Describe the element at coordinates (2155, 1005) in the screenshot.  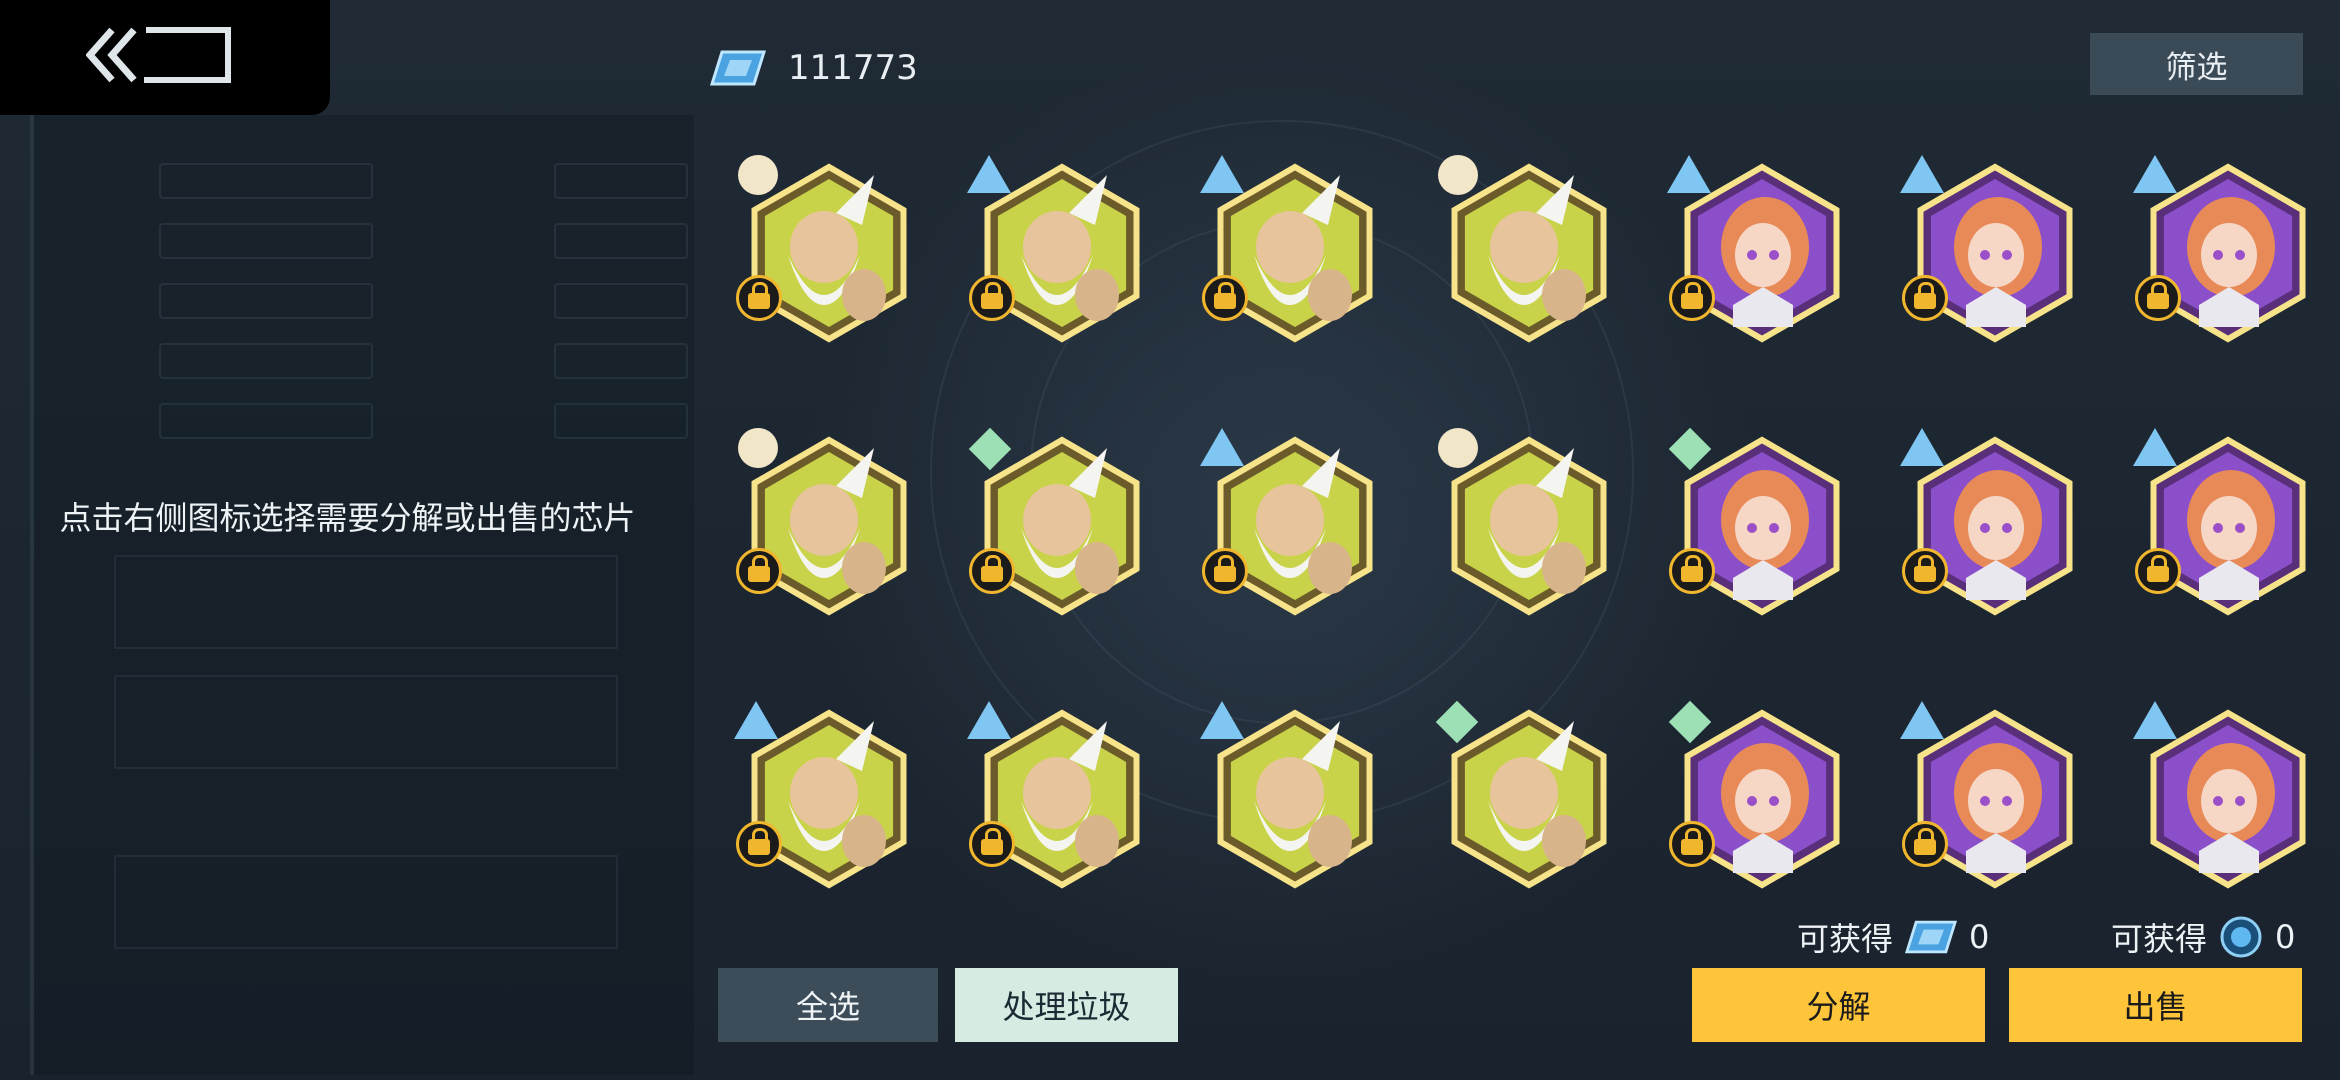
I see `sell-button: 出售` at that location.